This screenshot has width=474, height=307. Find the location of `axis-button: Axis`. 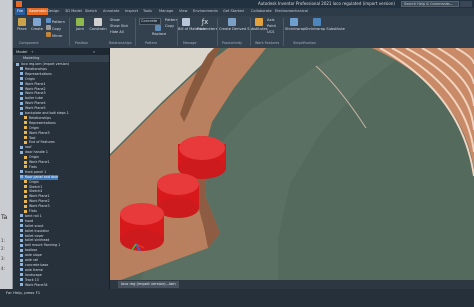

axis-button: Axis is located at coordinates (274, 20).